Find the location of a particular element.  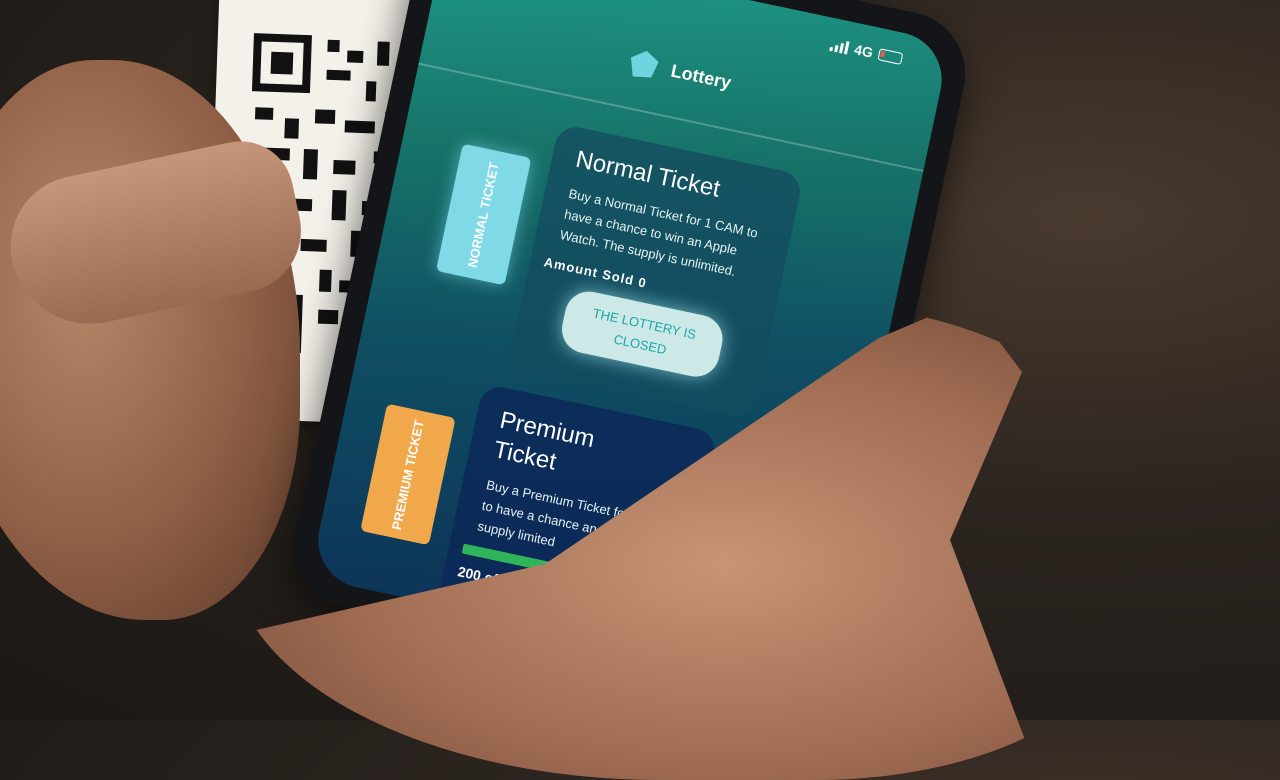

normal-ticket-icon: NORMAL TICKET is located at coordinates (483, 214).